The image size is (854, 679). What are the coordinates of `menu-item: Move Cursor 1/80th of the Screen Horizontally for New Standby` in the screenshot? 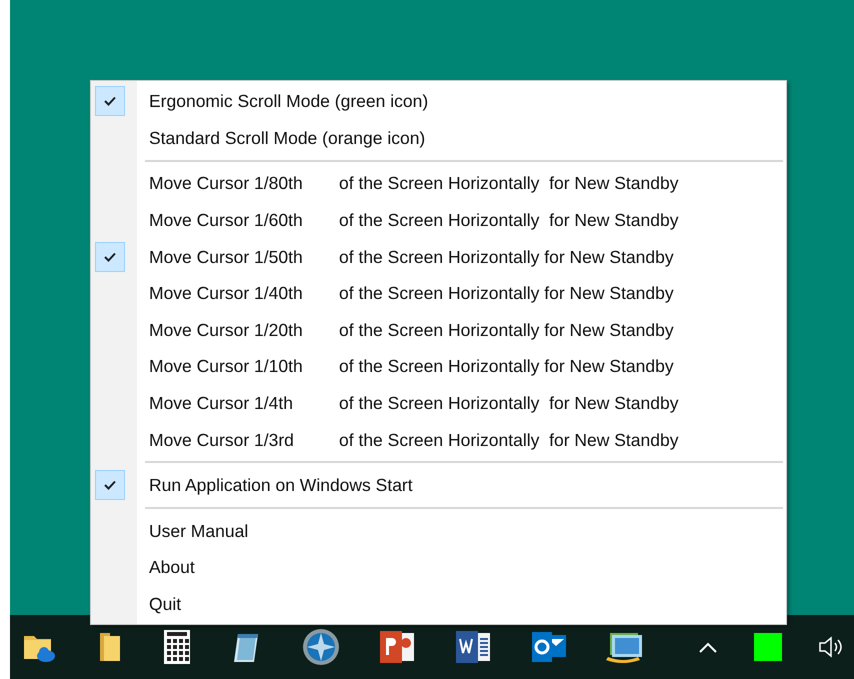 It's located at (438, 183).